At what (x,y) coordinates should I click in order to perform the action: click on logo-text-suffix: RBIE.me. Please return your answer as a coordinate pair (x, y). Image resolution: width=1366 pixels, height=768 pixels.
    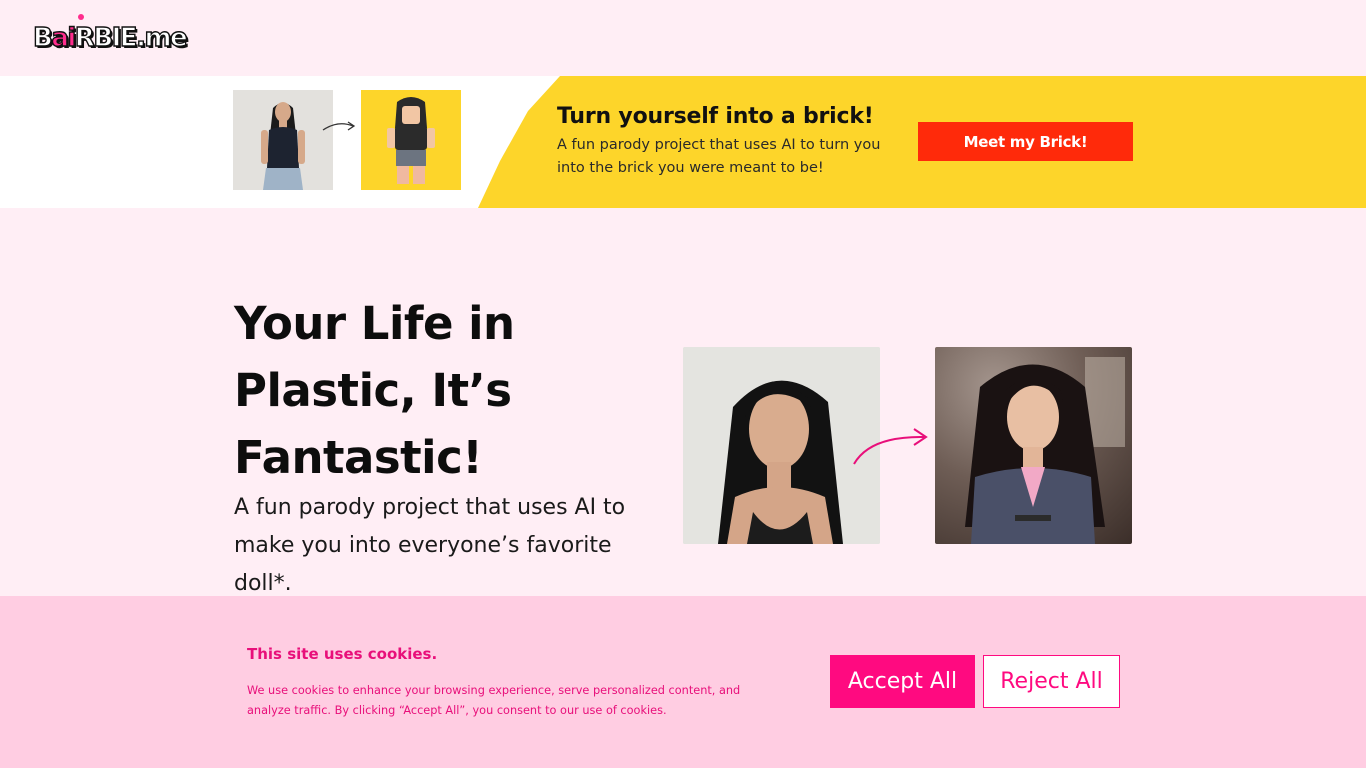
    Looking at the image, I should click on (131, 37).